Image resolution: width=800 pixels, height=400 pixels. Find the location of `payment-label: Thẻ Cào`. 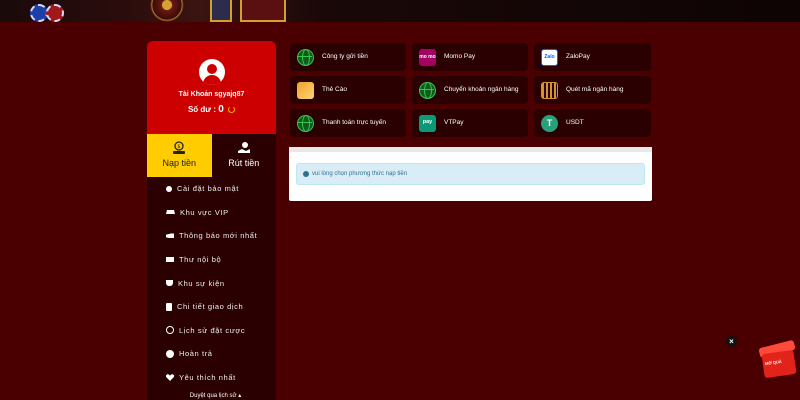

payment-label: Thẻ Cào is located at coordinates (334, 90).